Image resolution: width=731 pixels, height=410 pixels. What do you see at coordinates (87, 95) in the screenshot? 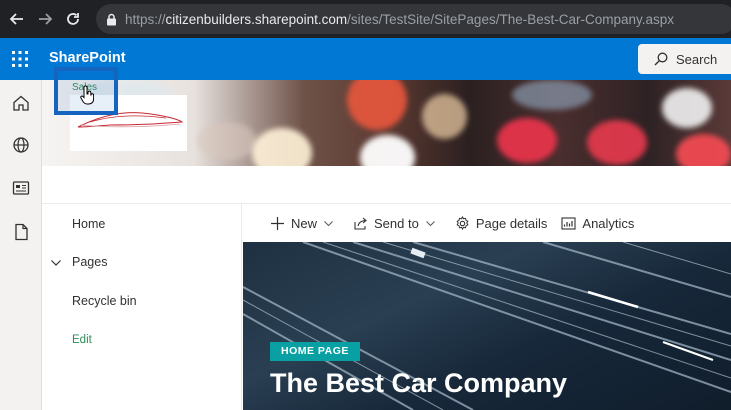
I see `hand-cursor-icon` at bounding box center [87, 95].